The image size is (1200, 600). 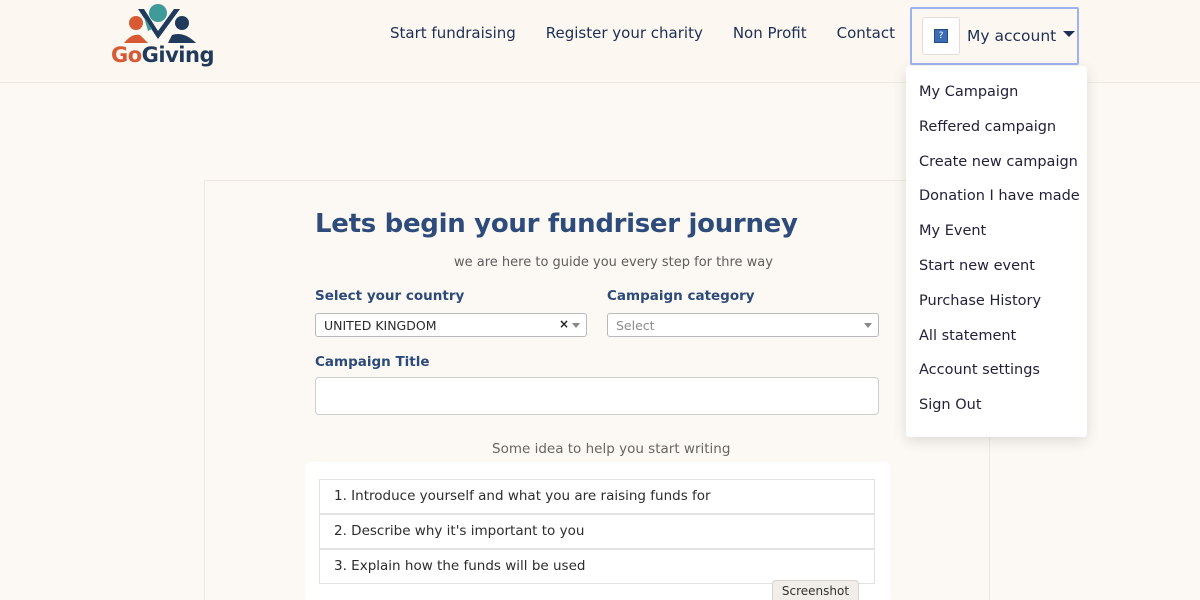 What do you see at coordinates (1069, 34) in the screenshot?
I see `caret-down-icon` at bounding box center [1069, 34].